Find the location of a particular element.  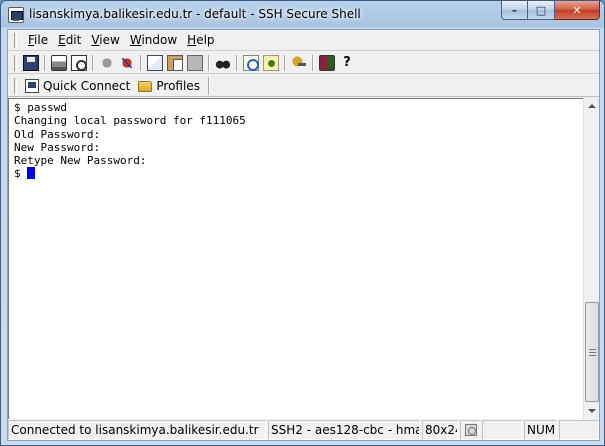

toolbar-grip is located at coordinates (15, 62).